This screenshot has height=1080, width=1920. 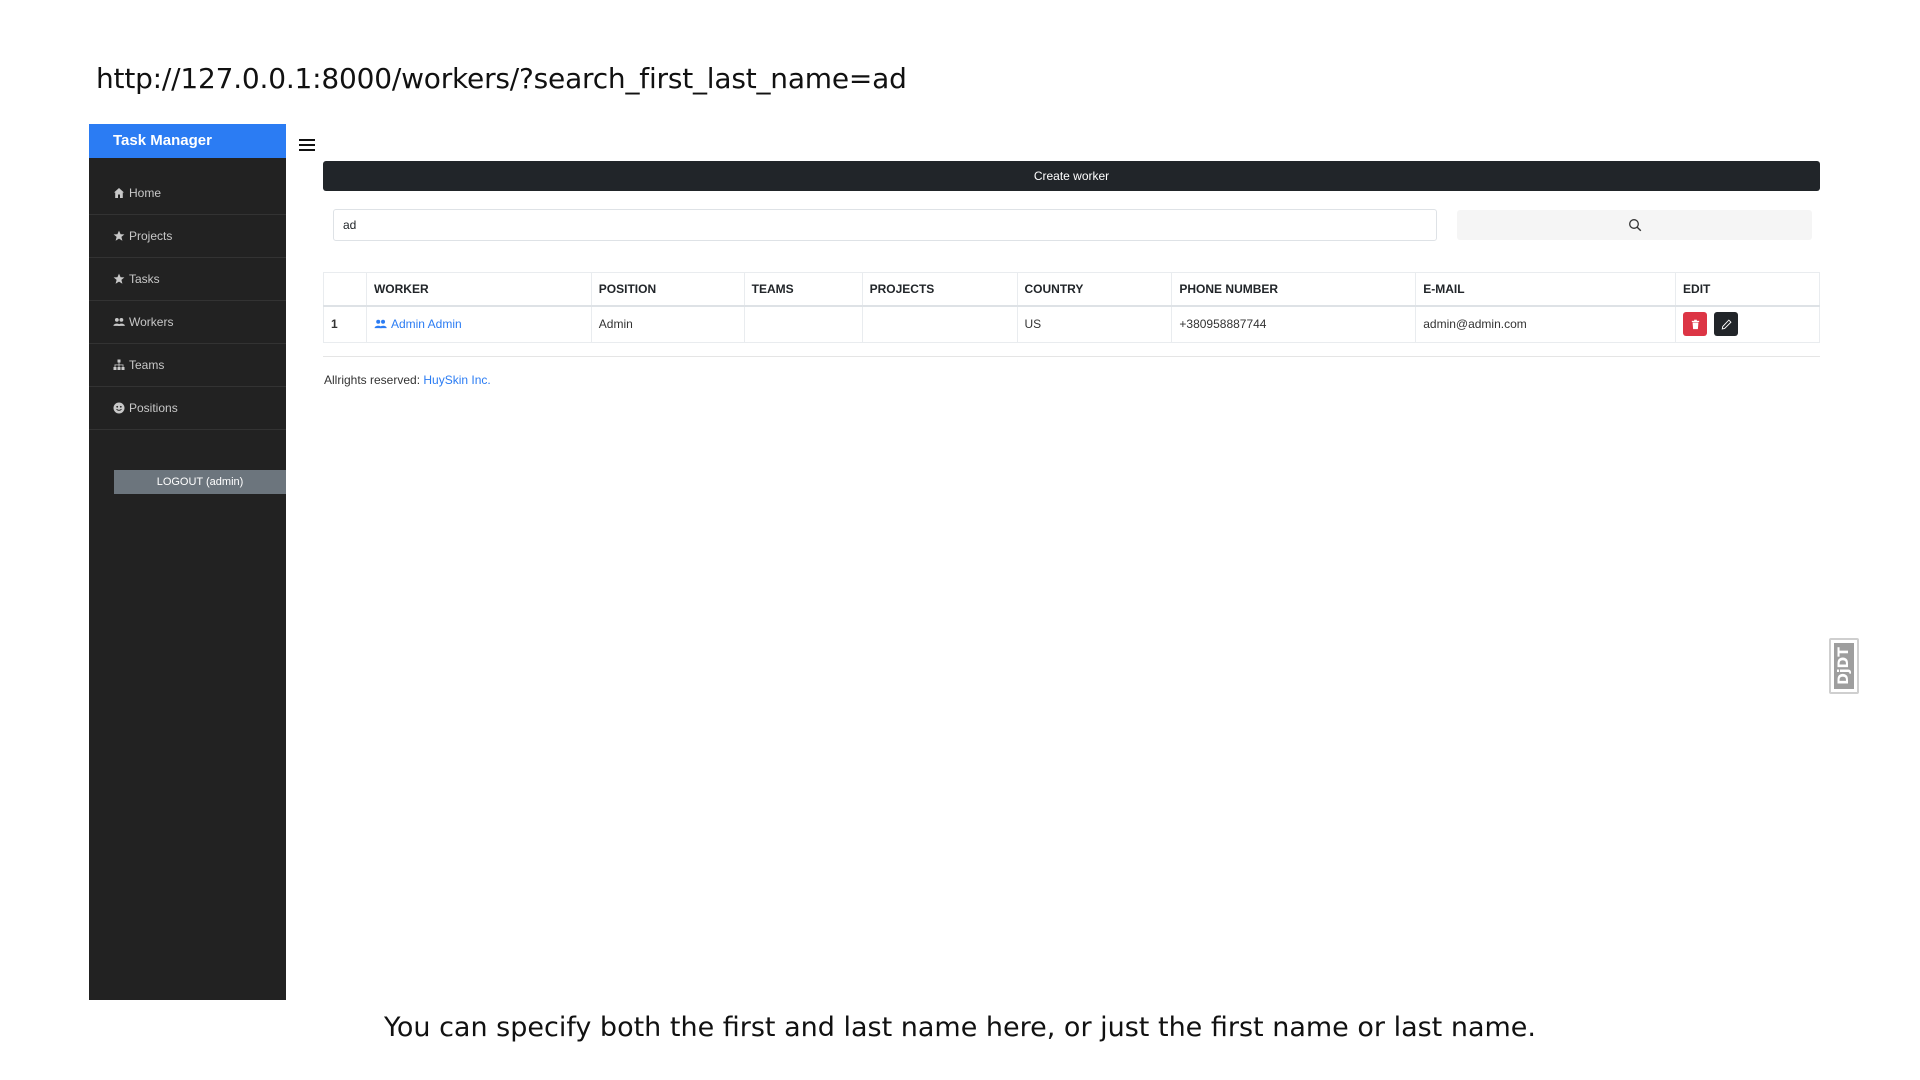 I want to click on edit-button, so click(x=1726, y=324).